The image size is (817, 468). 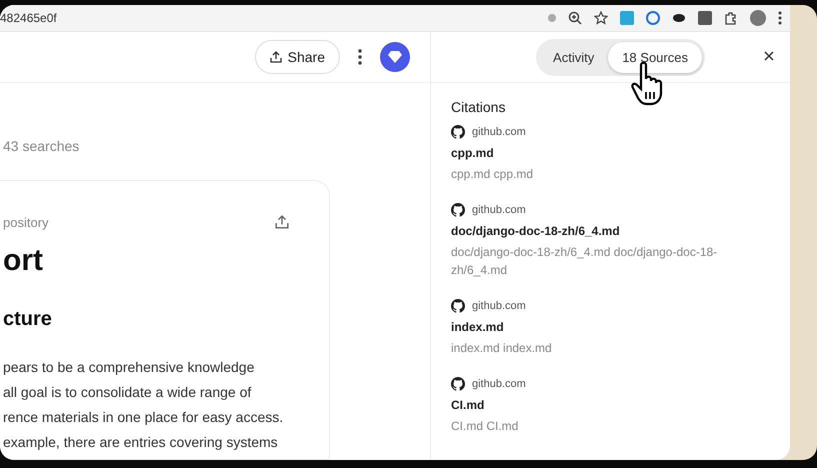 What do you see at coordinates (584, 261) in the screenshot?
I see `citation-snippet: doc/django-doc-18-zh/6_4.md doc/django-doc-18-zh/6_4.md` at bounding box center [584, 261].